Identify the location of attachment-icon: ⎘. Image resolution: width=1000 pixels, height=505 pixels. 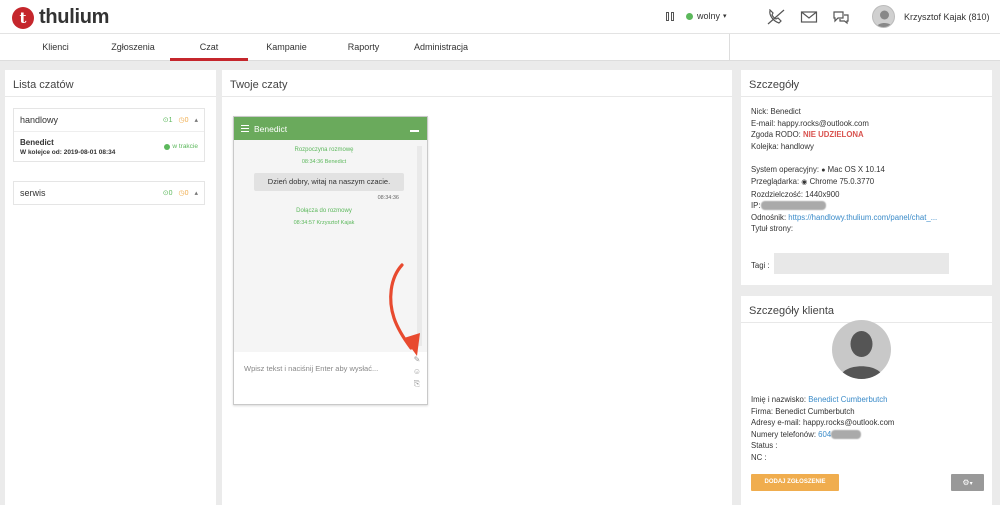
(417, 385).